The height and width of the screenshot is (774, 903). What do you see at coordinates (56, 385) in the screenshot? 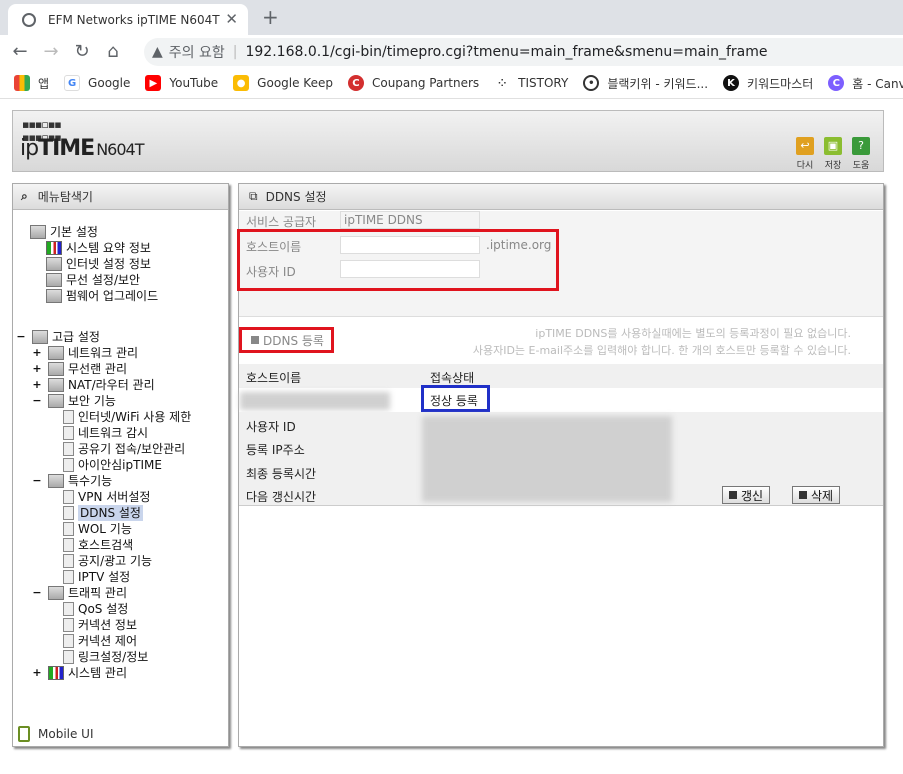
I see `router-icon` at bounding box center [56, 385].